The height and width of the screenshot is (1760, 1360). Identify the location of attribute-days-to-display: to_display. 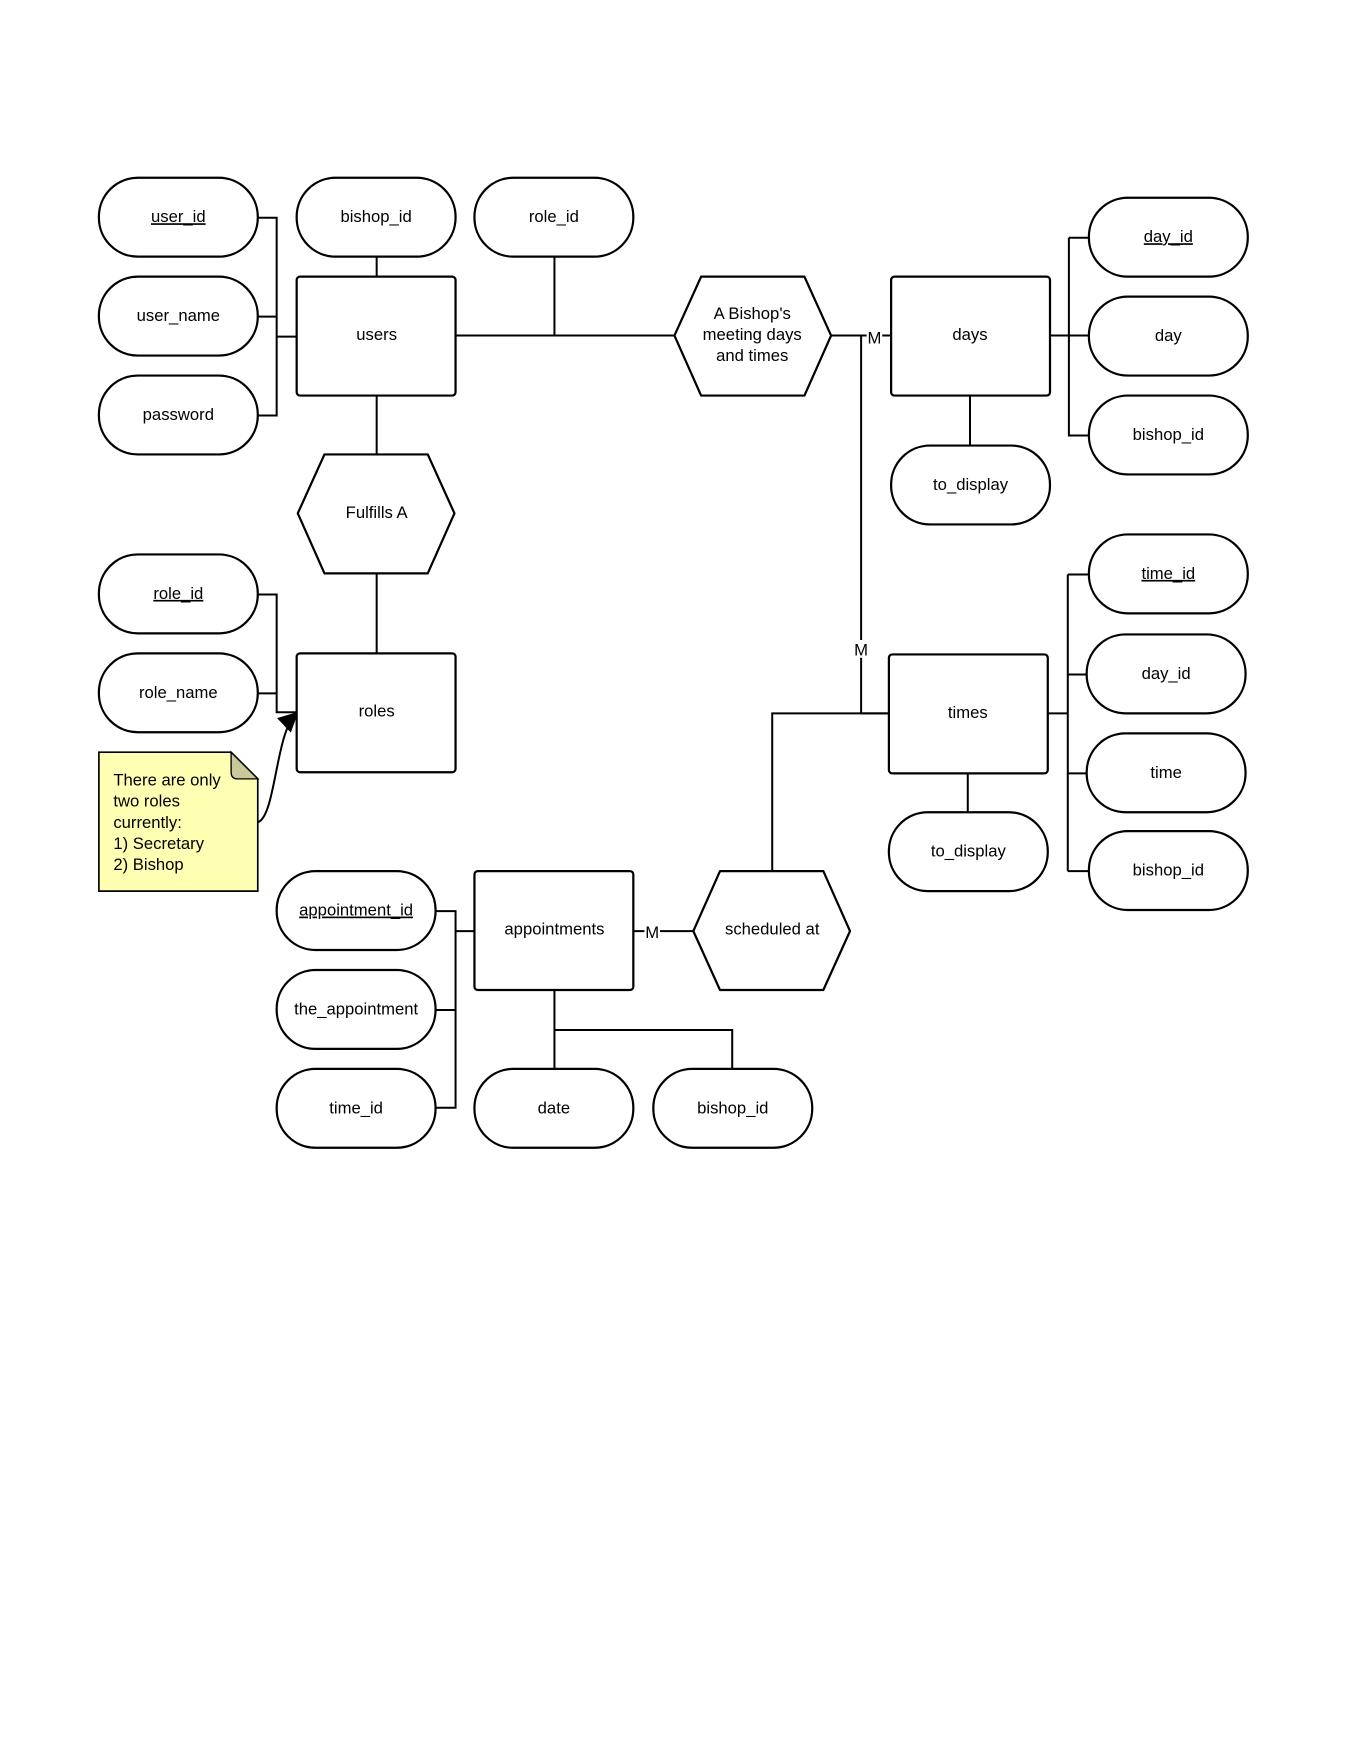
(971, 485).